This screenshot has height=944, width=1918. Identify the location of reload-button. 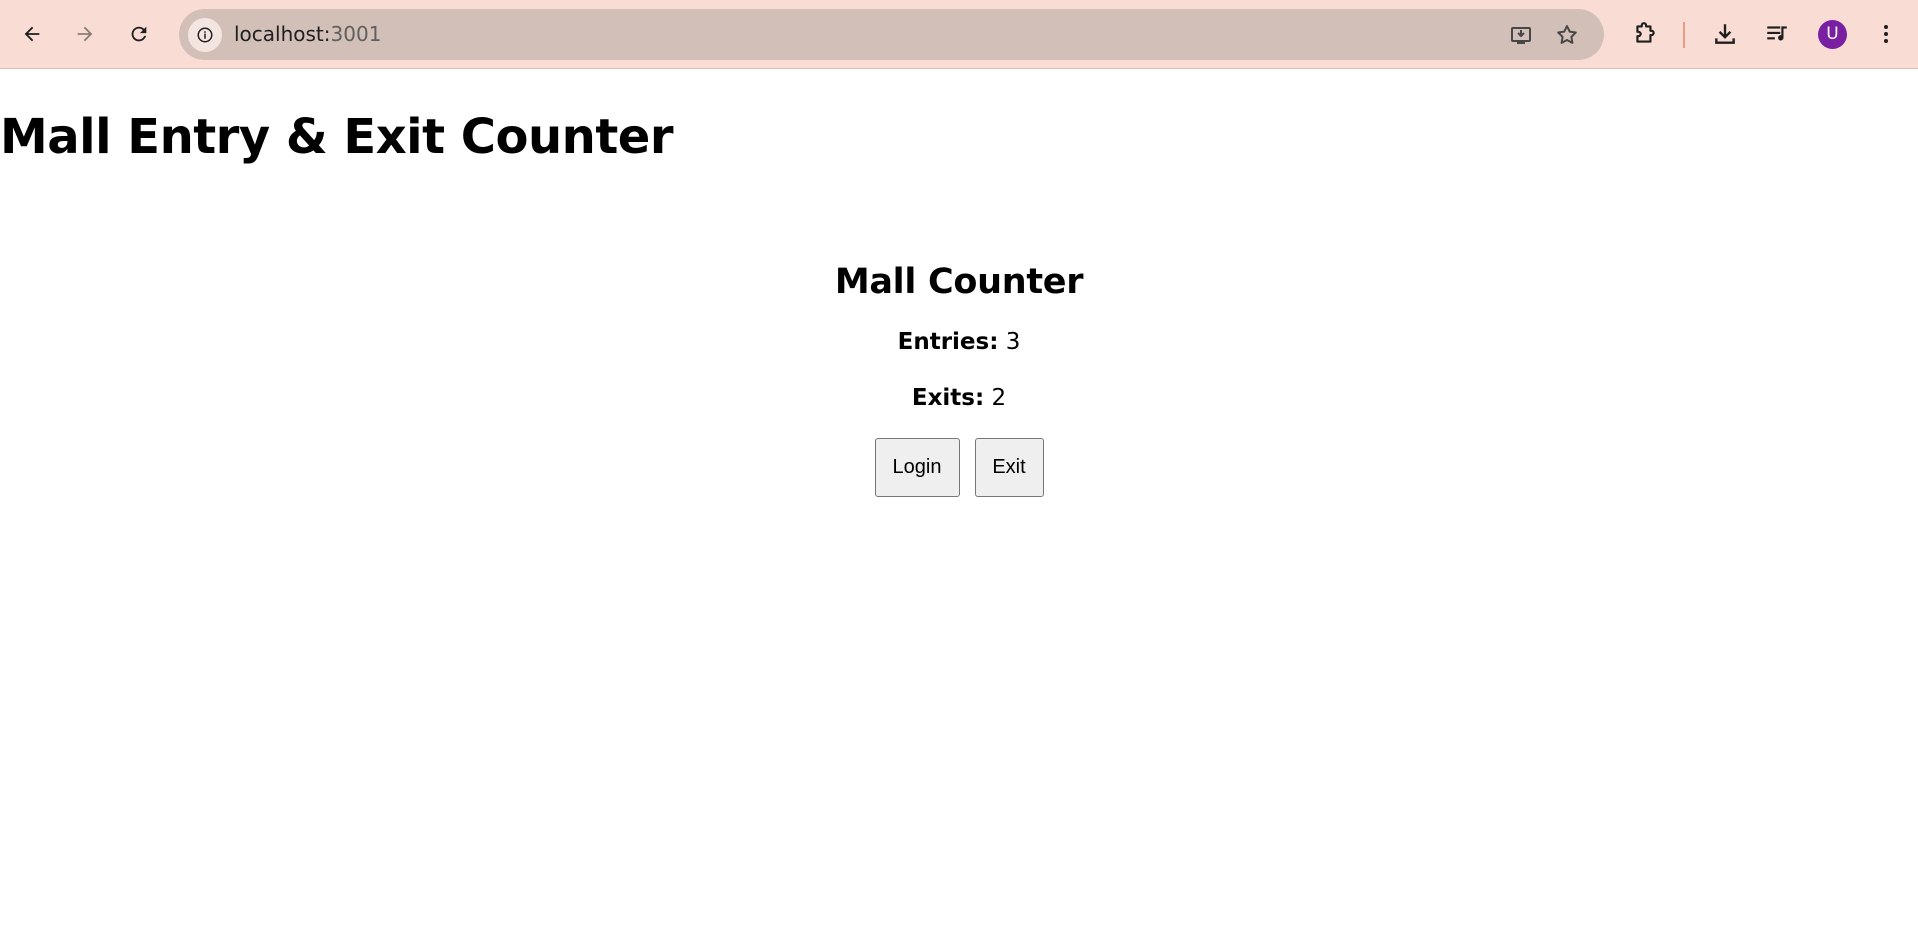
(139, 34).